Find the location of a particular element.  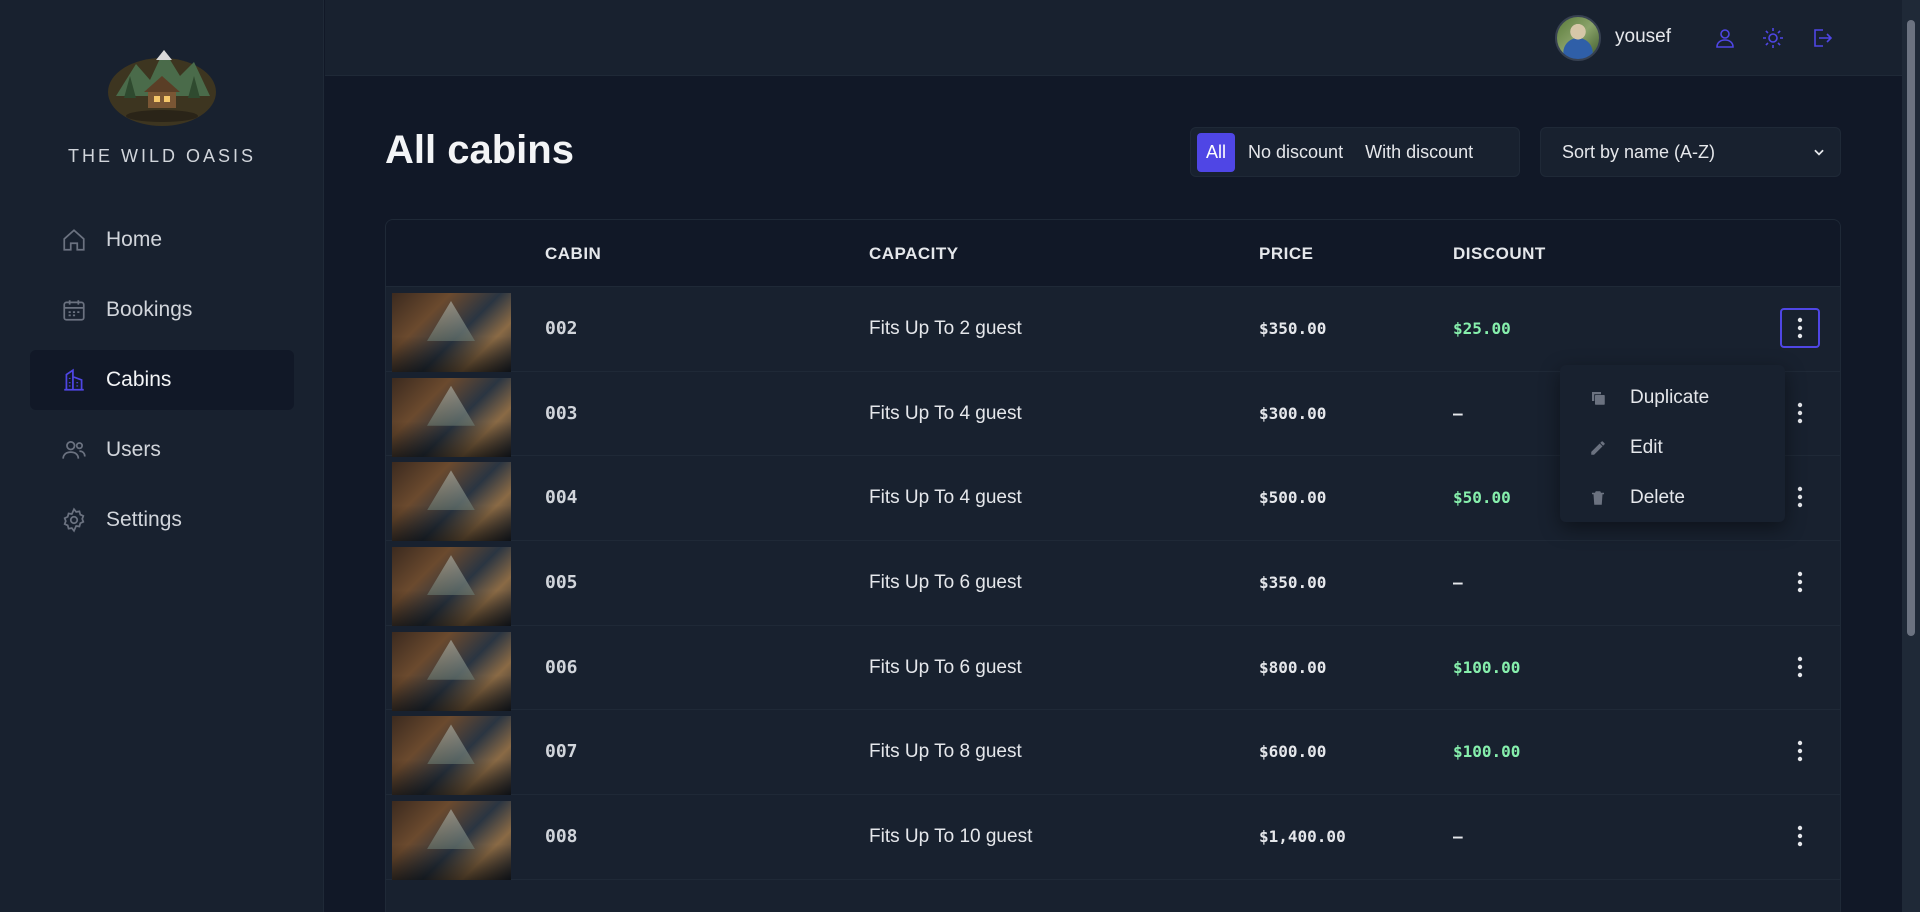

menu-item-label: Delete is located at coordinates (1657, 497).